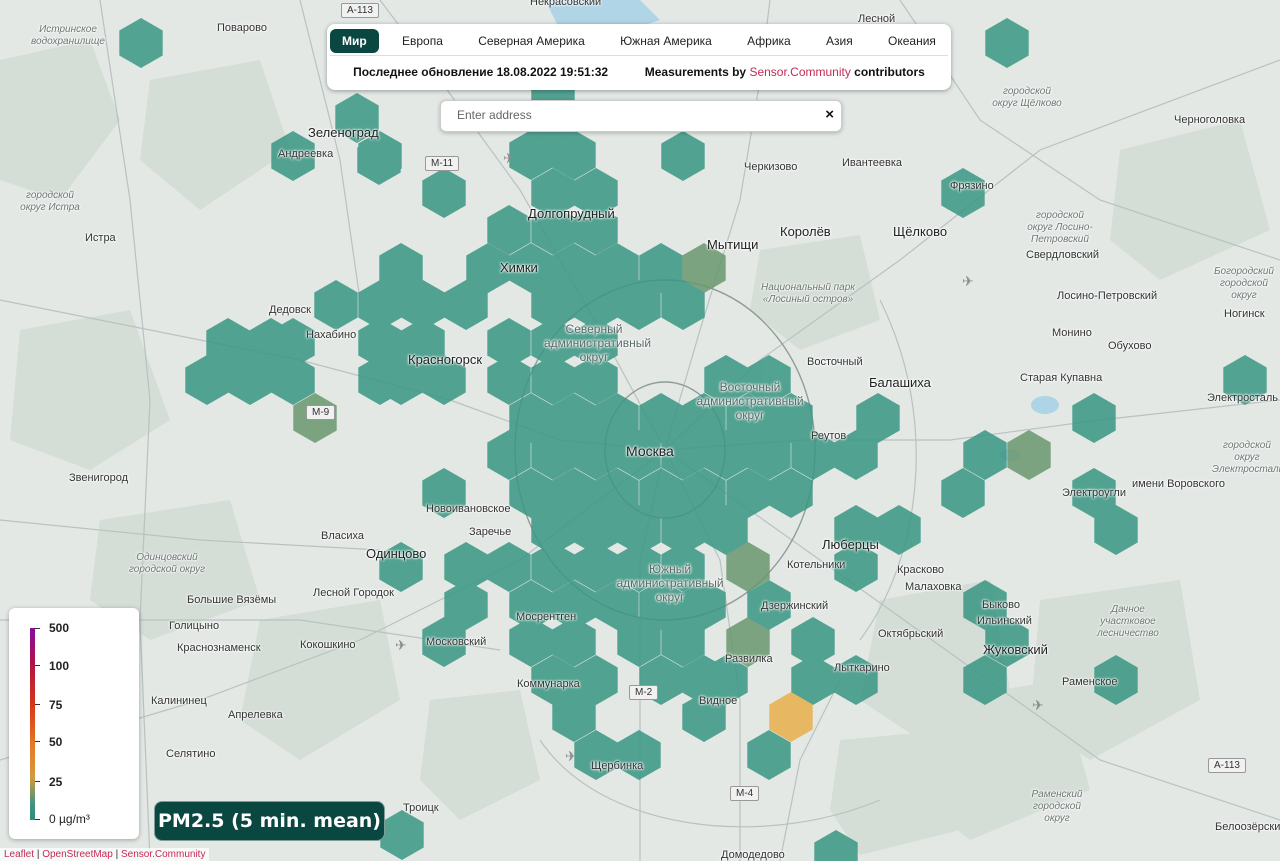 This screenshot has width=1280, height=861. Describe the element at coordinates (670, 583) in the screenshot. I see `place-label: Южный административный округ` at that location.